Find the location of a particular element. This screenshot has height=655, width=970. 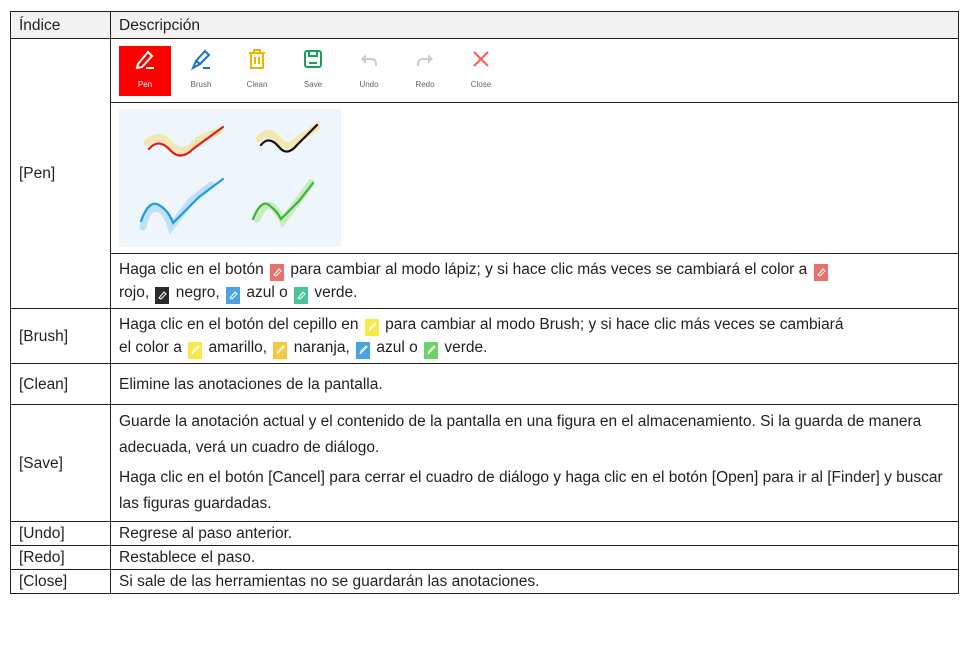

red-pen-stroke is located at coordinates (184, 141).